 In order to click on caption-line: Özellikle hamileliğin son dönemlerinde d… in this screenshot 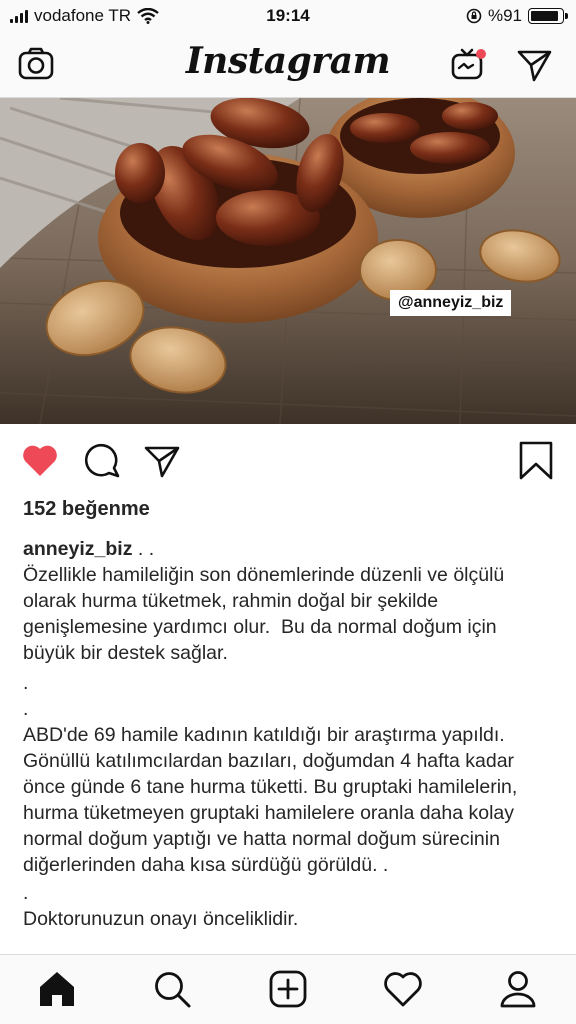, I will do `click(266, 614)`.